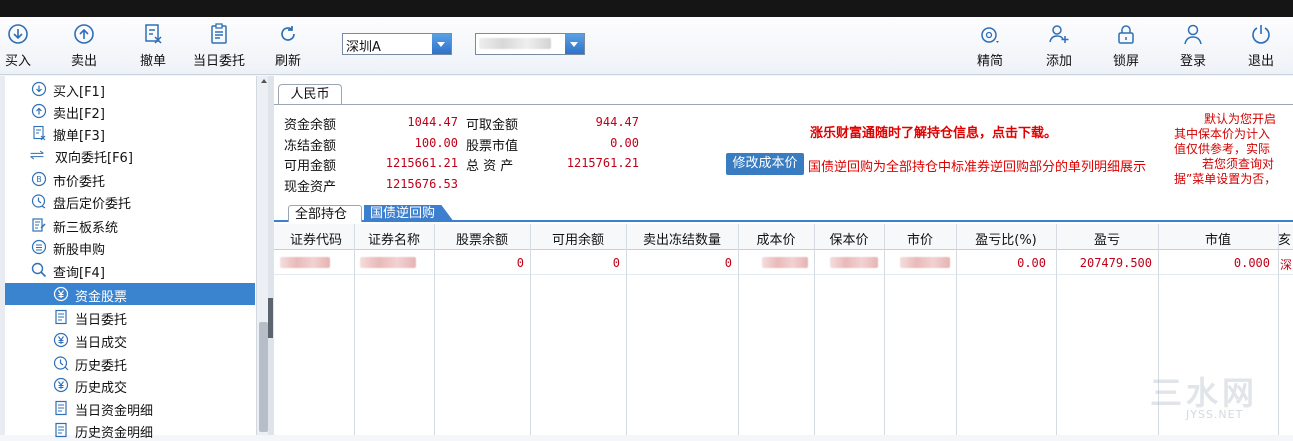  What do you see at coordinates (1285, 238) in the screenshot?
I see `column-header: 亥` at bounding box center [1285, 238].